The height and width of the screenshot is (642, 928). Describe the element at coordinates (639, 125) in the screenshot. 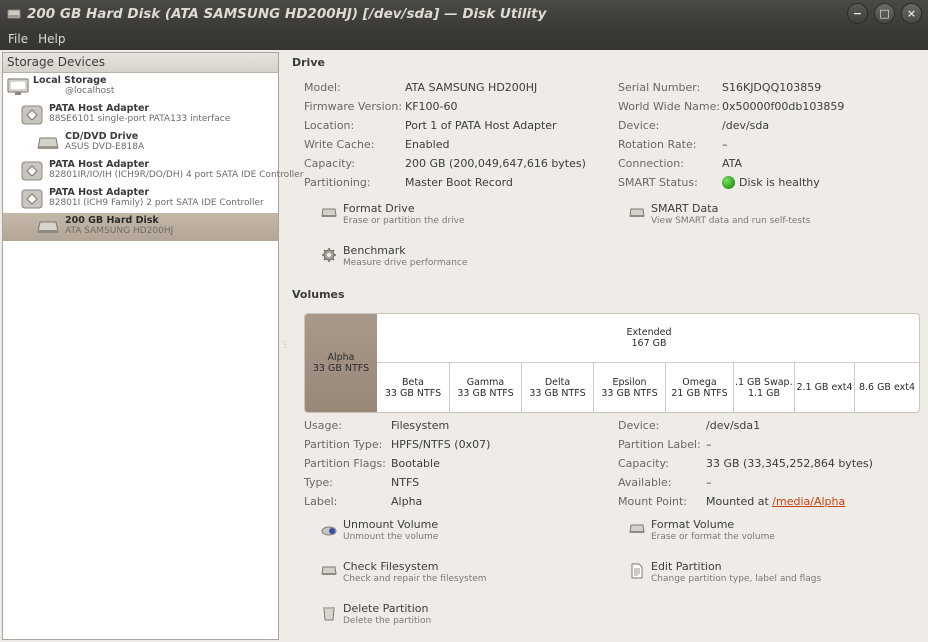

I see `device-label: Device:` at that location.